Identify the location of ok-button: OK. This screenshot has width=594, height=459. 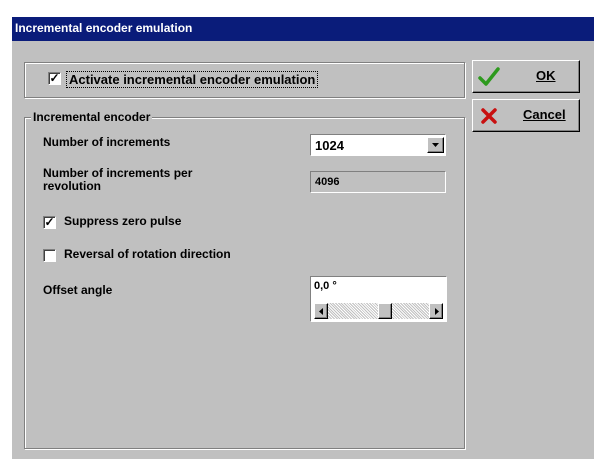
(526, 76).